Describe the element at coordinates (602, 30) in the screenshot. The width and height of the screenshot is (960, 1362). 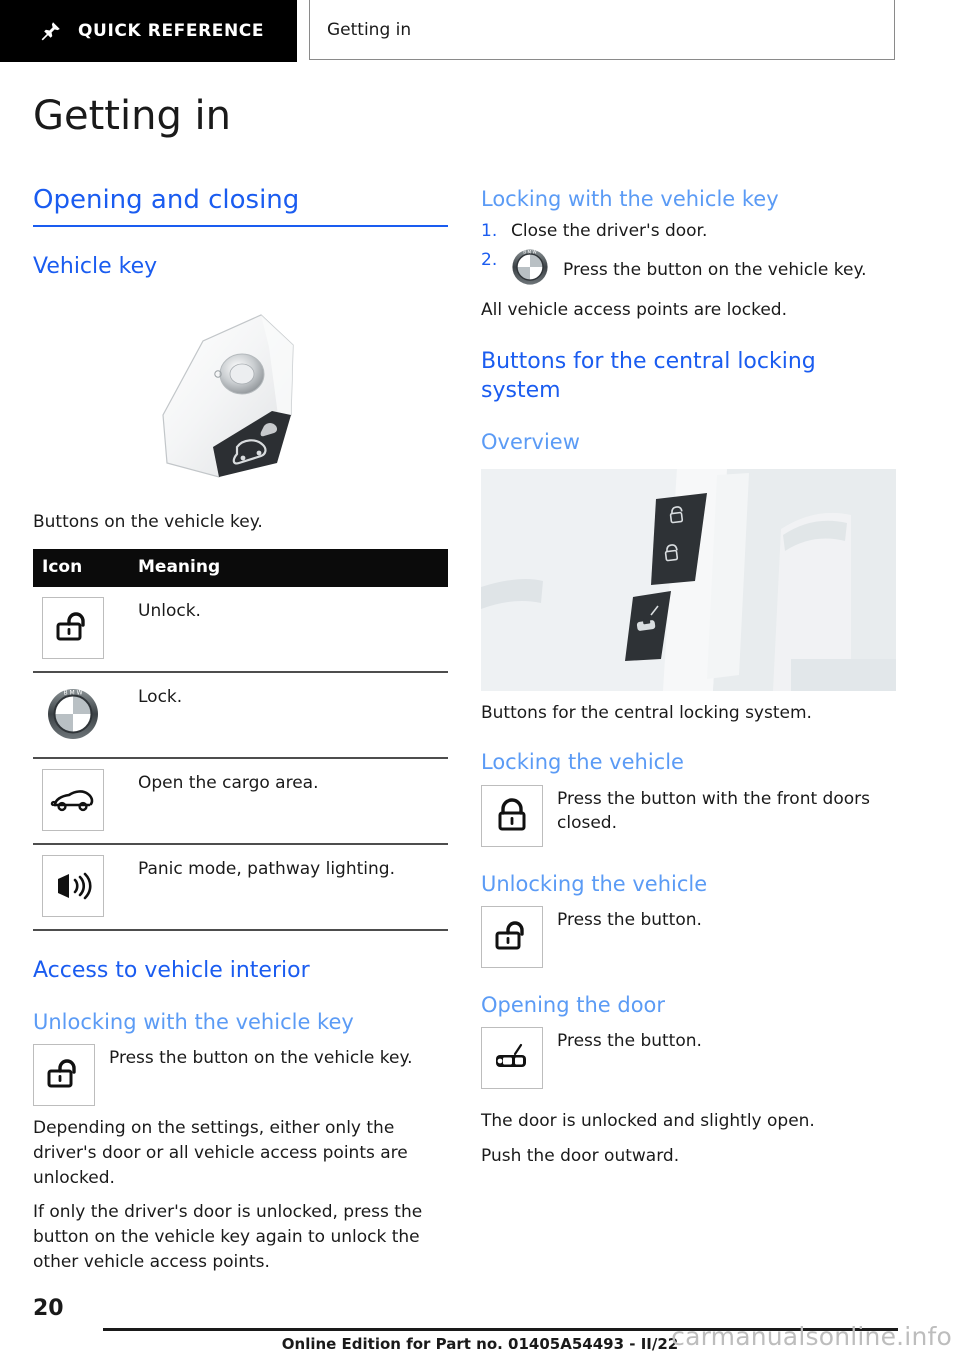
I see `tab-getting-in: Getting in` at that location.